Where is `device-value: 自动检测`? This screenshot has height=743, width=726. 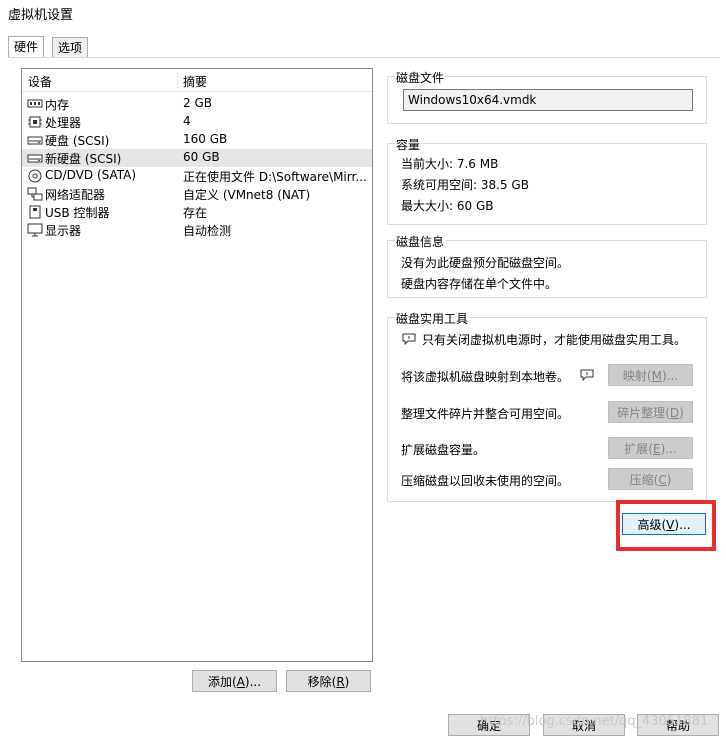
device-value: 自动检测 is located at coordinates (207, 231).